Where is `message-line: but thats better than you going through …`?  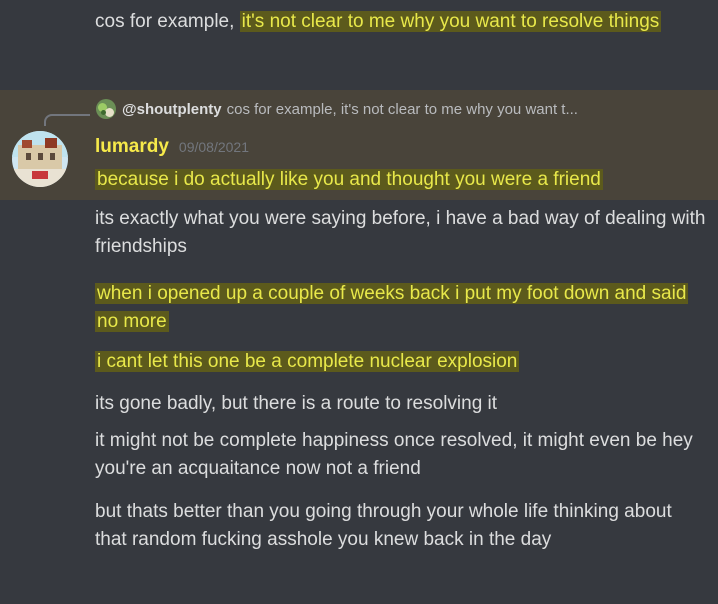
message-line: but thats better than you going through … is located at coordinates (401, 526).